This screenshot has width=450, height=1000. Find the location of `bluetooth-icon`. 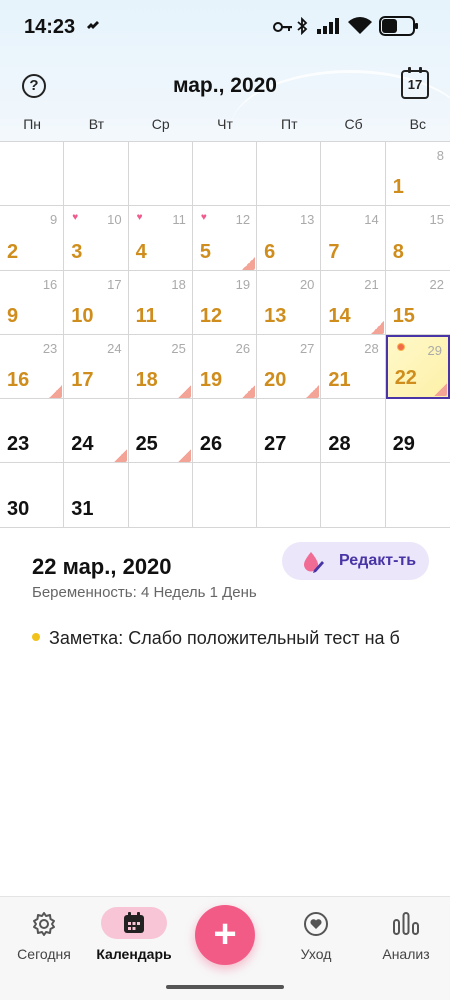

bluetooth-icon is located at coordinates (302, 26).